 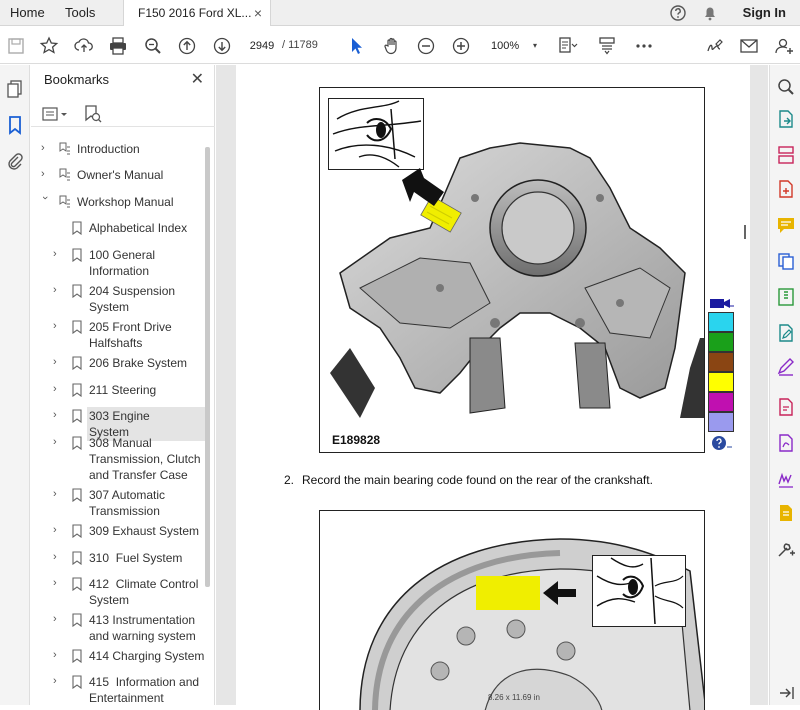 What do you see at coordinates (786, 479) in the screenshot?
I see `scan-ocr-icon` at bounding box center [786, 479].